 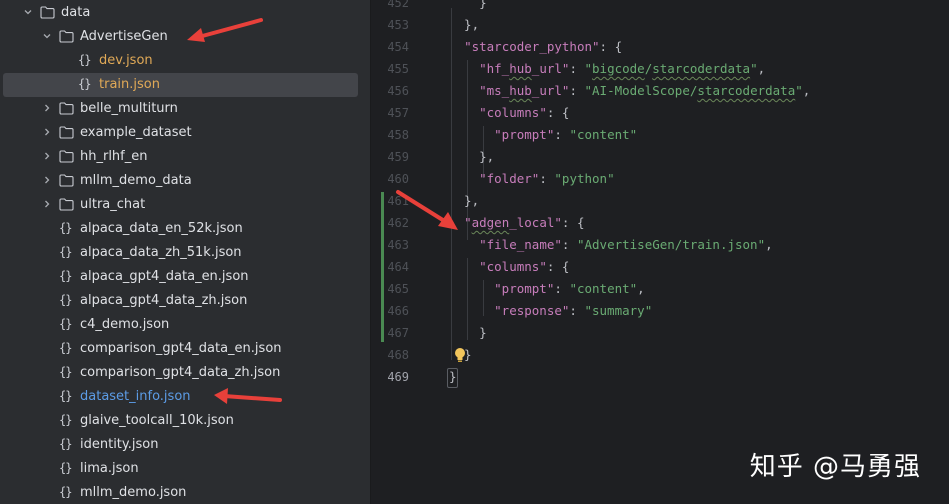 I want to click on tree-item-label: mllm_demo_data, so click(x=136, y=180).